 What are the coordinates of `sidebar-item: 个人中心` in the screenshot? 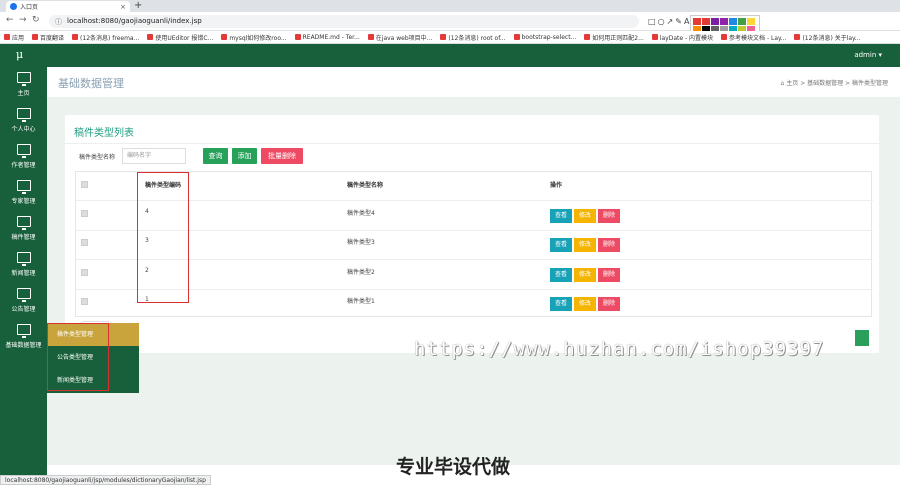 It's located at (23, 121).